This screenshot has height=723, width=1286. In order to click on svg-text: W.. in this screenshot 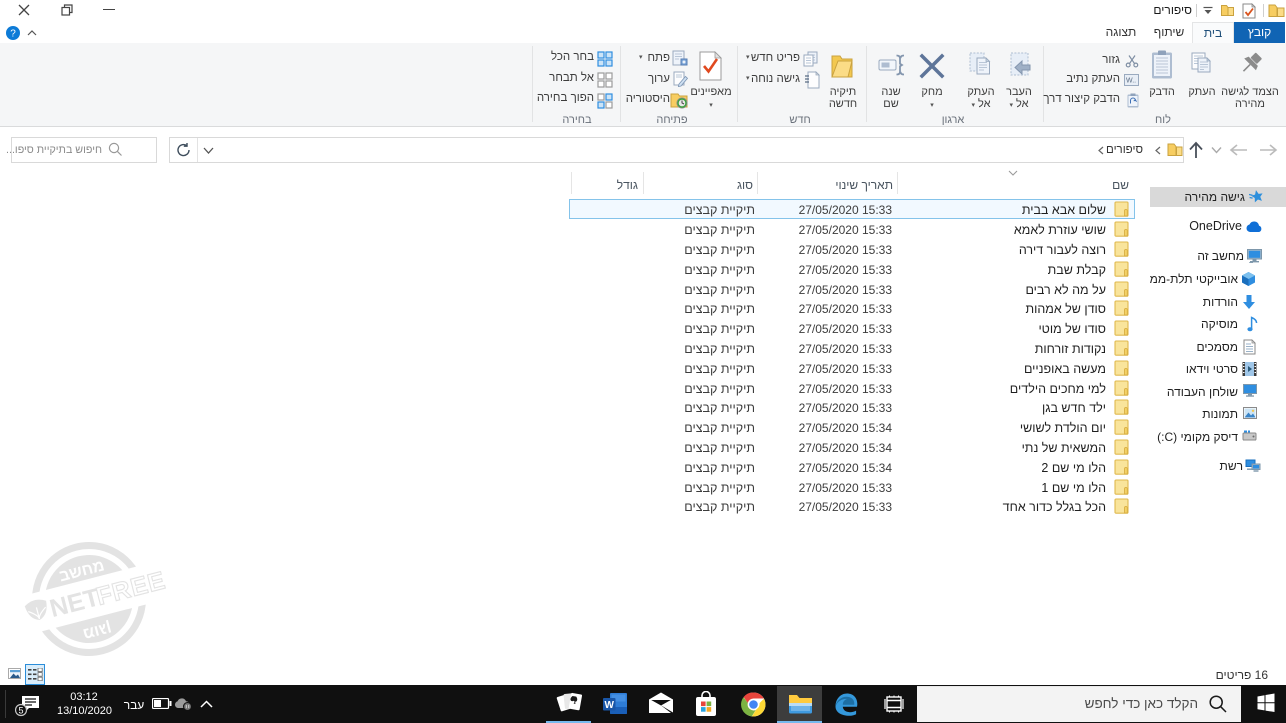, I will do `click(1131, 81)`.